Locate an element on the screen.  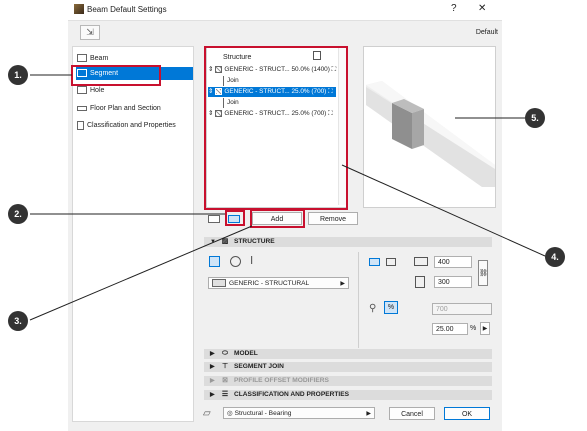
classification-icon: ☰ is located at coordinates (225, 394).